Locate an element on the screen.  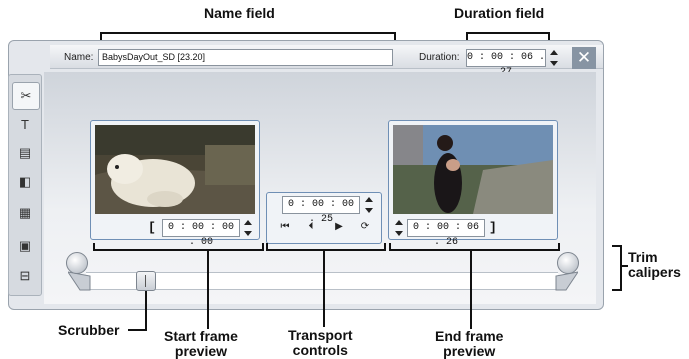
right-trim-caliper is located at coordinates (568, 263).